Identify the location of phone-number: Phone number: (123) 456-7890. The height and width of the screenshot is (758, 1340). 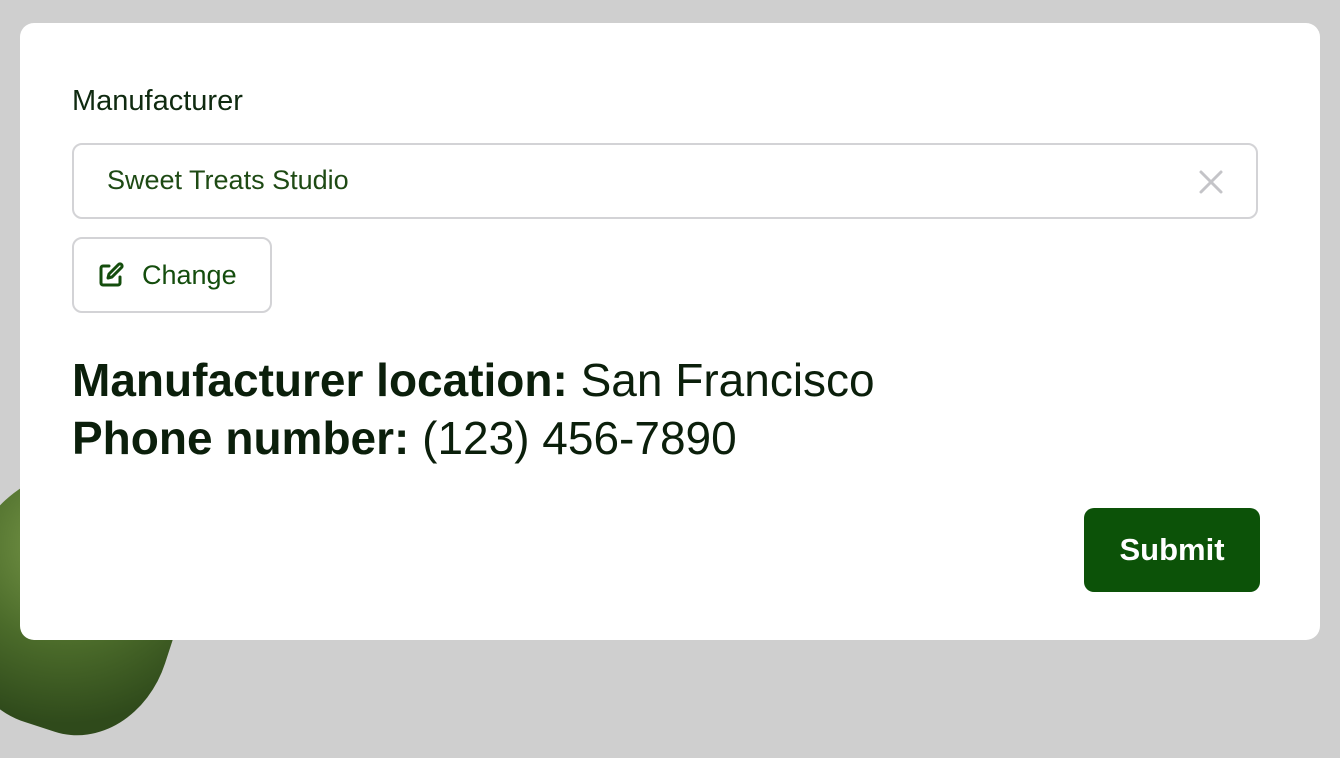
(404, 438).